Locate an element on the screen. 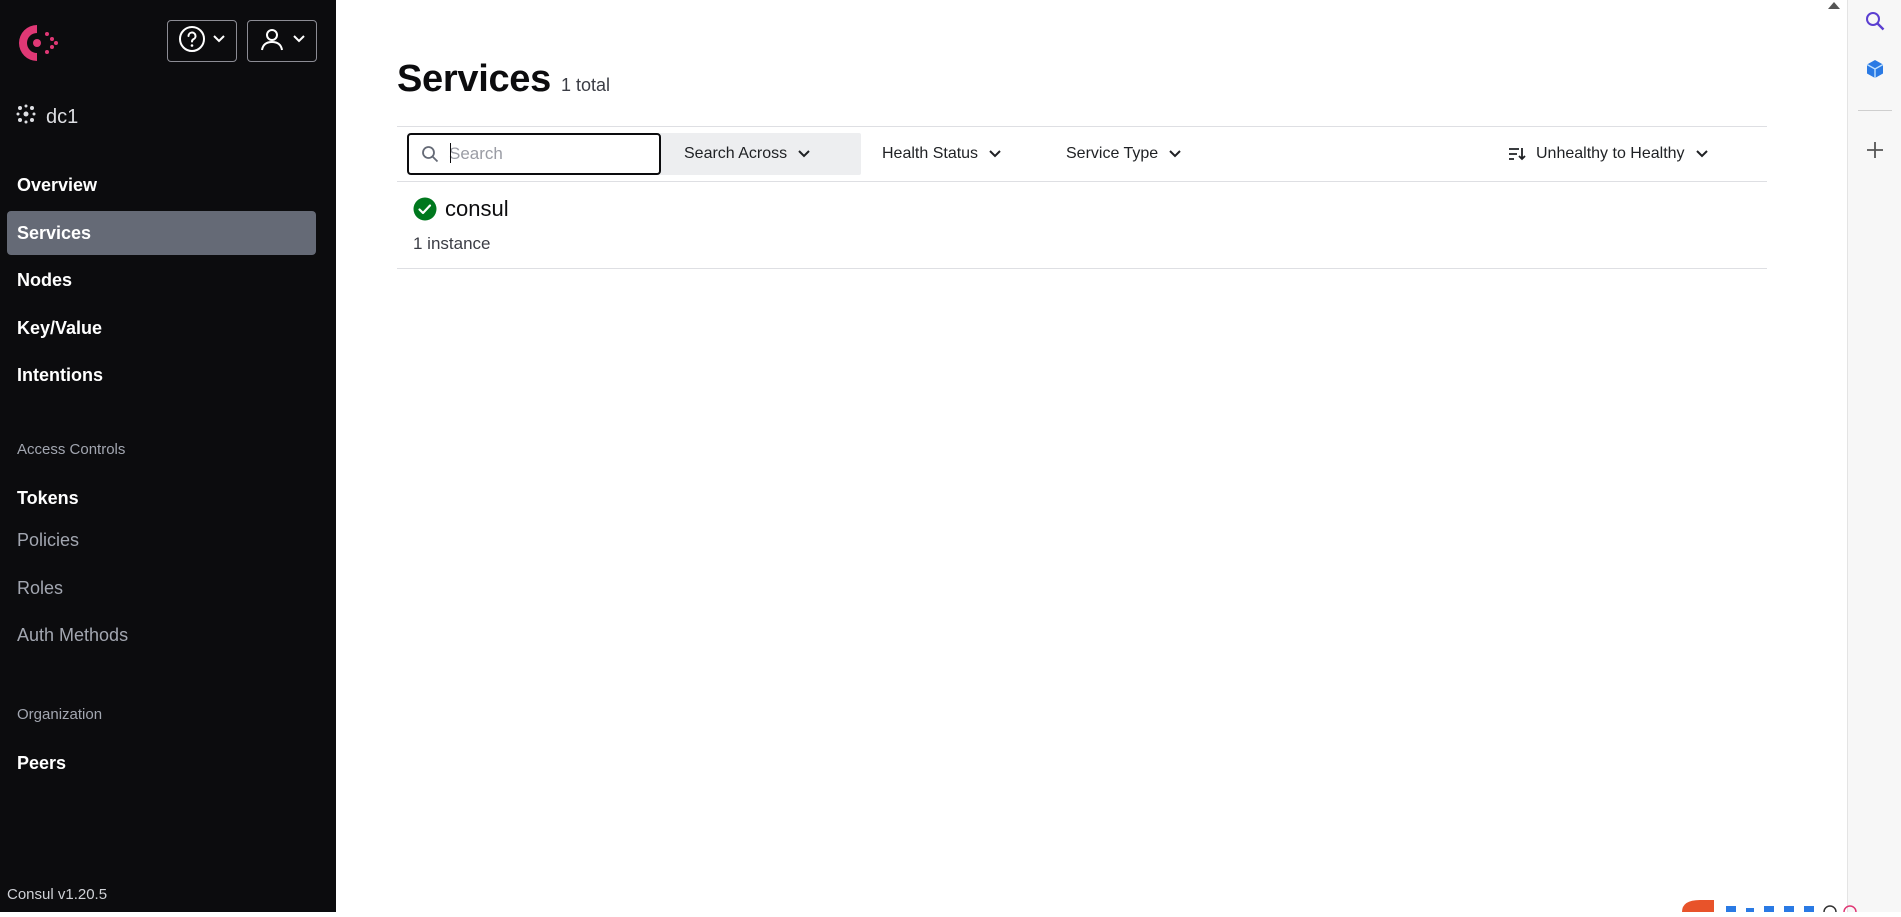 The image size is (1901, 917). organization-heading: Organization is located at coordinates (60, 714).